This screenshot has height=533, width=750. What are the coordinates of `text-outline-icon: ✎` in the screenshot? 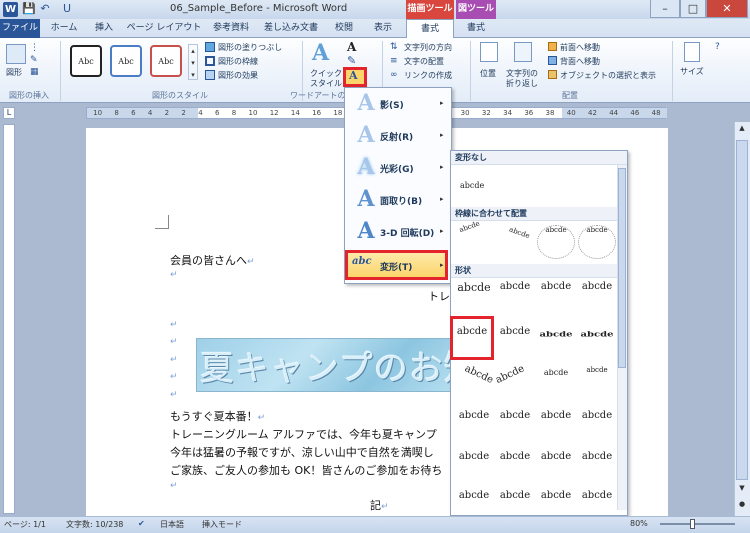 It's located at (351, 60).